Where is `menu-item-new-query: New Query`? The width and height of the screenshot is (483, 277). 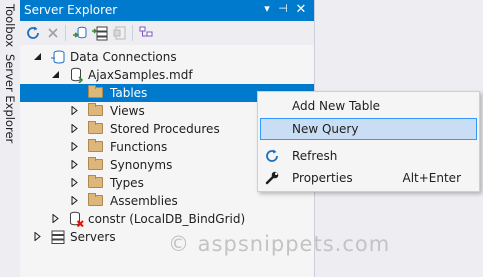
menu-item-new-query: New Query is located at coordinates (368, 129).